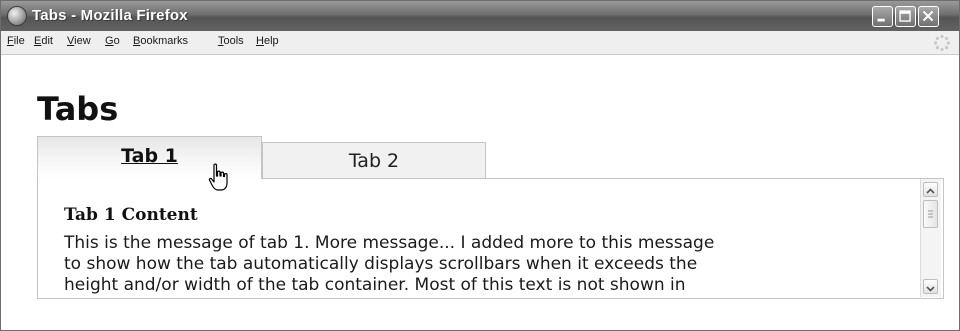 The width and height of the screenshot is (960, 331). What do you see at coordinates (78, 109) in the screenshot?
I see `page-title: Tabs` at bounding box center [78, 109].